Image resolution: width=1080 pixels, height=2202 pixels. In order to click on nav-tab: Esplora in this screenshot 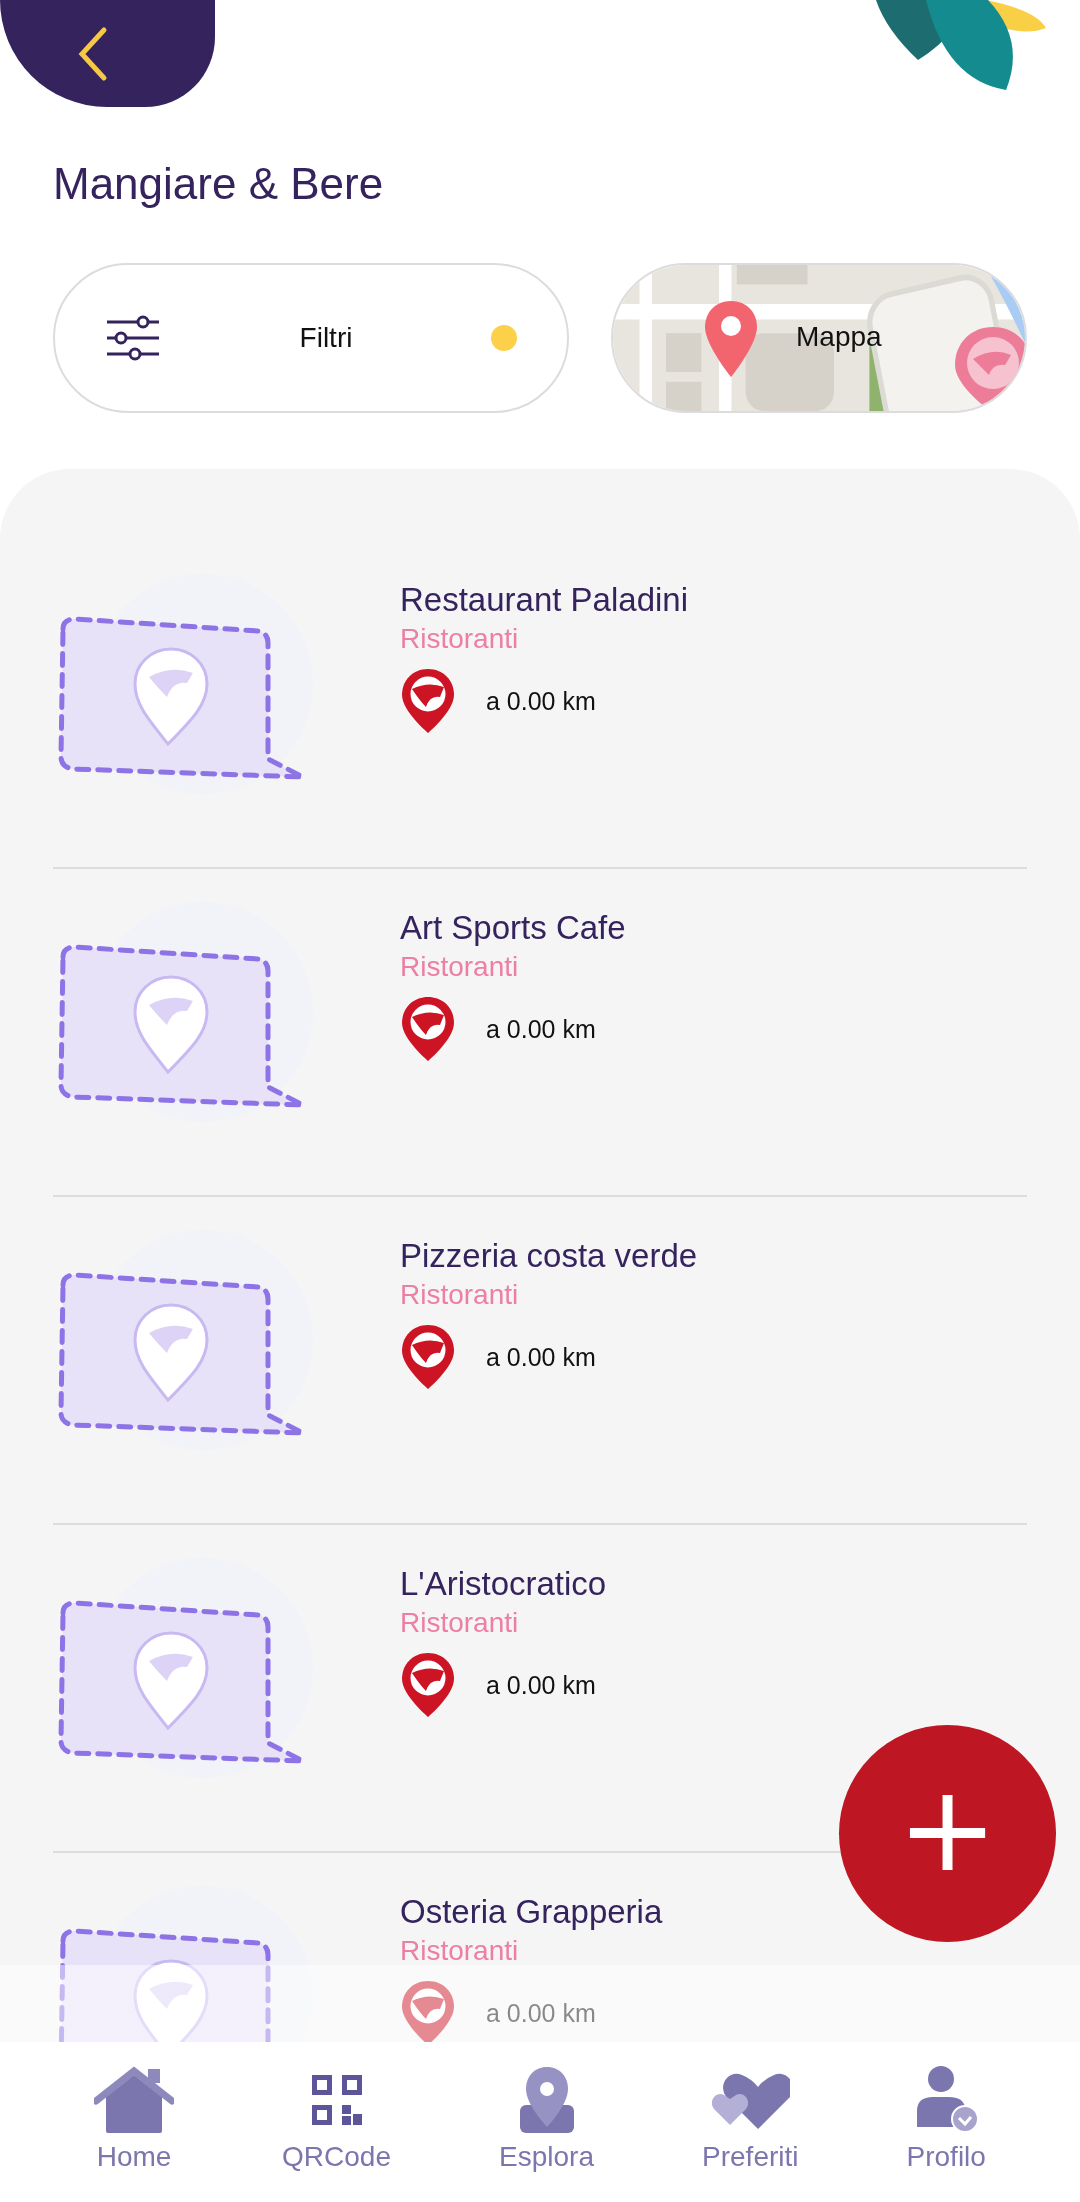, I will do `click(546, 2118)`.